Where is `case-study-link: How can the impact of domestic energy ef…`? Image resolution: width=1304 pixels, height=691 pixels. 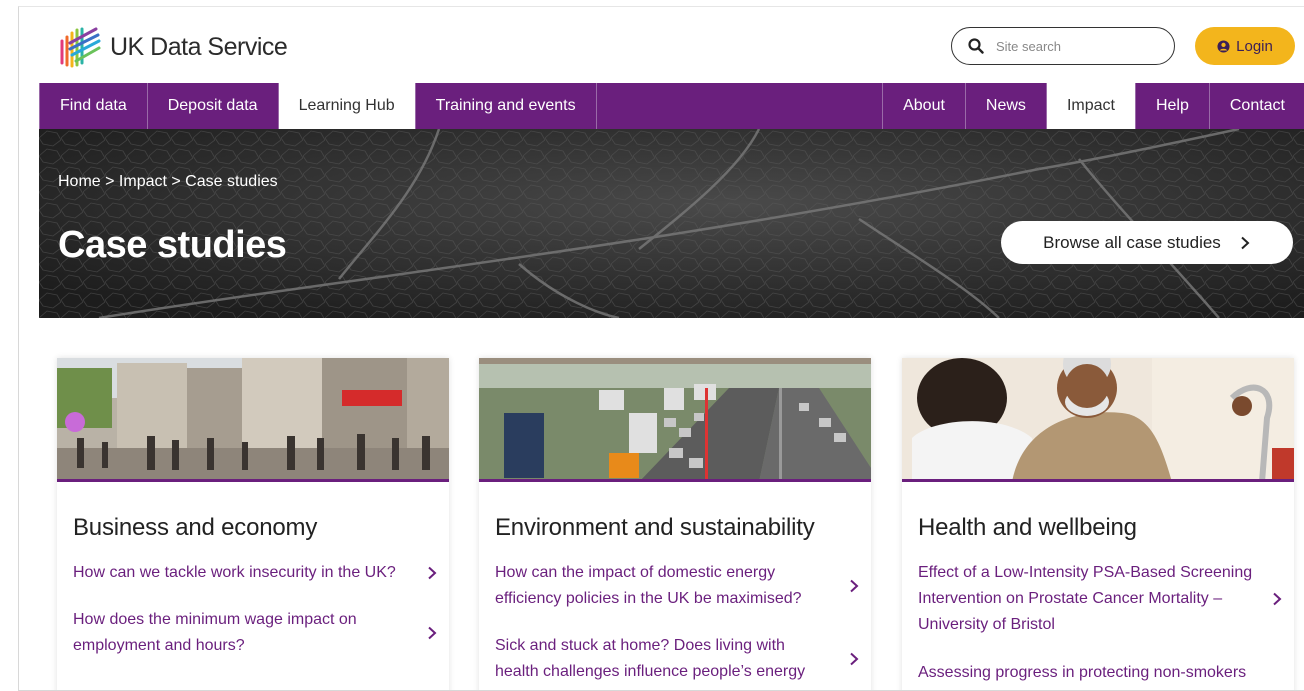 case-study-link: How can the impact of domestic energy ef… is located at coordinates (678, 586).